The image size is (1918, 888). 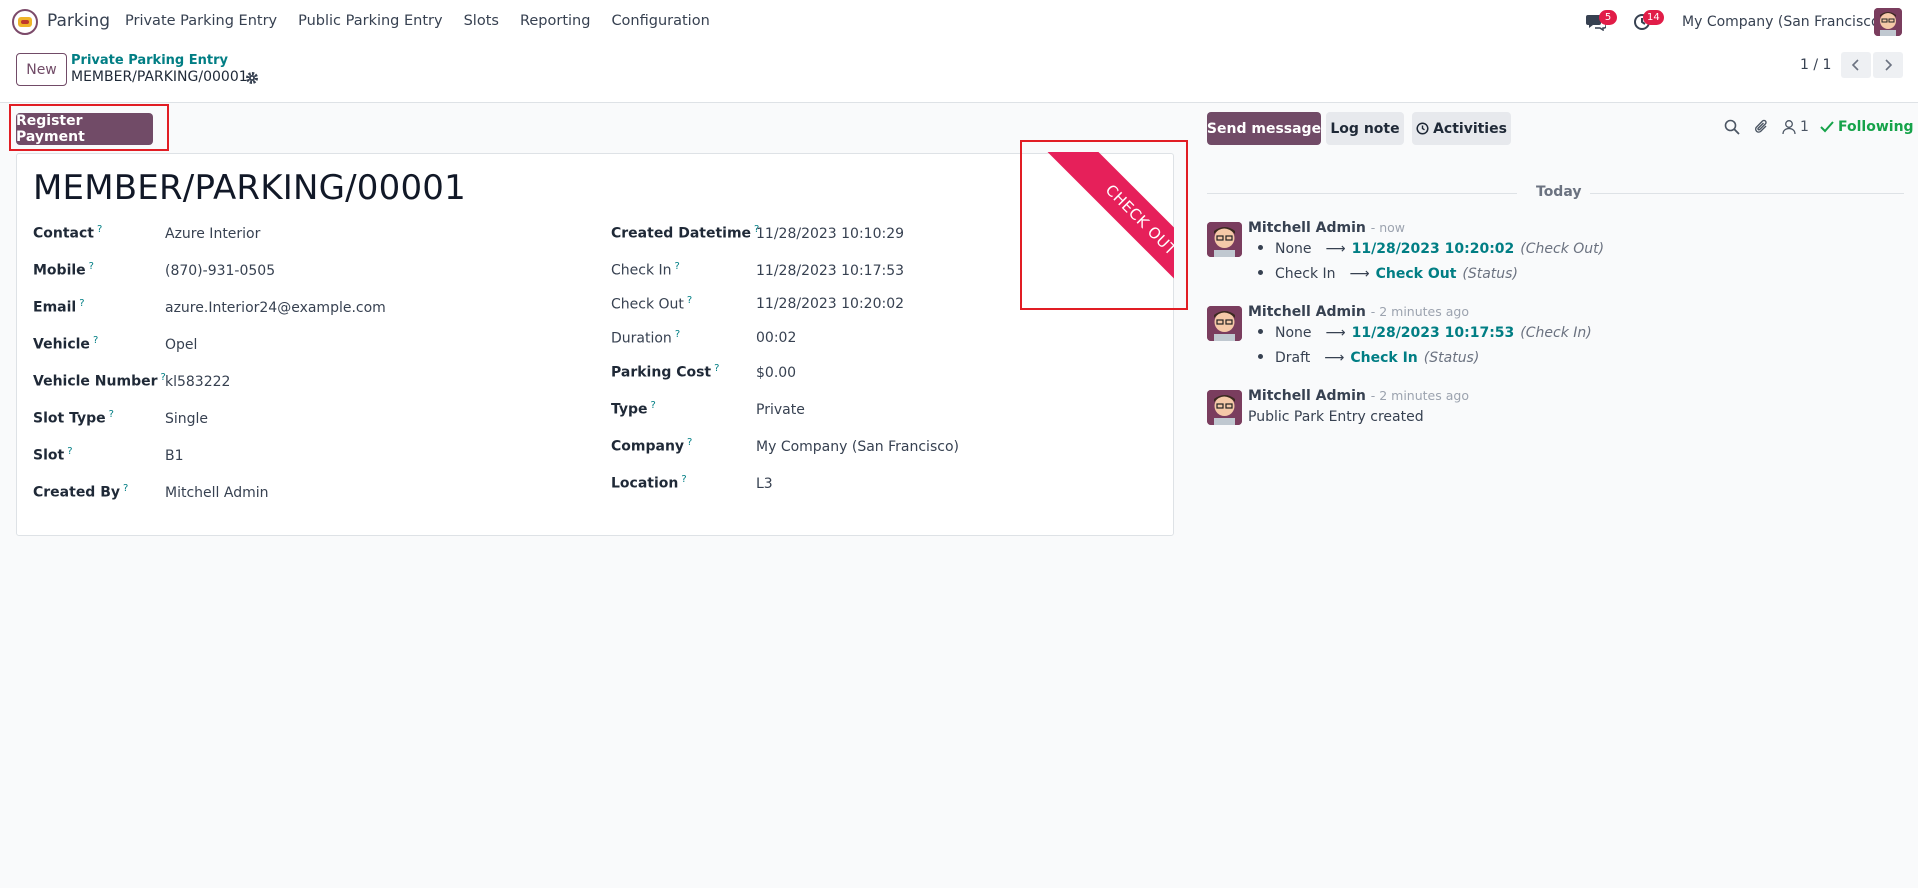 I want to click on value-check-in: 11/28/2023 10:17:53, so click(x=830, y=271).